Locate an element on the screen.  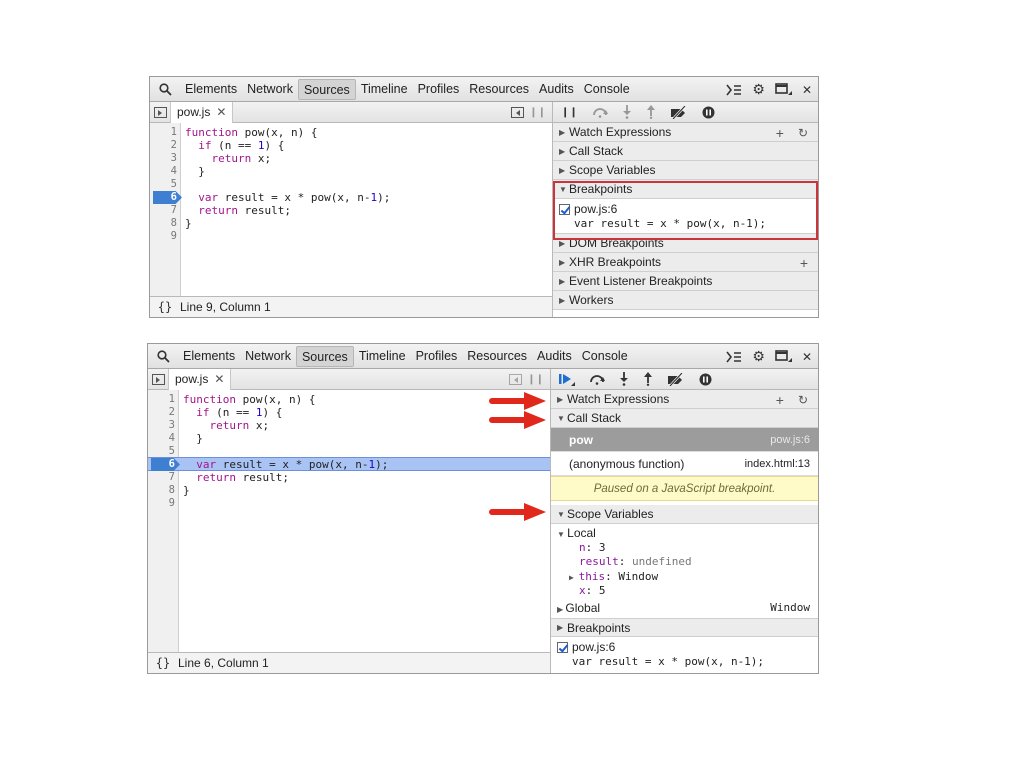
resume-icon is located at coordinates (567, 379).